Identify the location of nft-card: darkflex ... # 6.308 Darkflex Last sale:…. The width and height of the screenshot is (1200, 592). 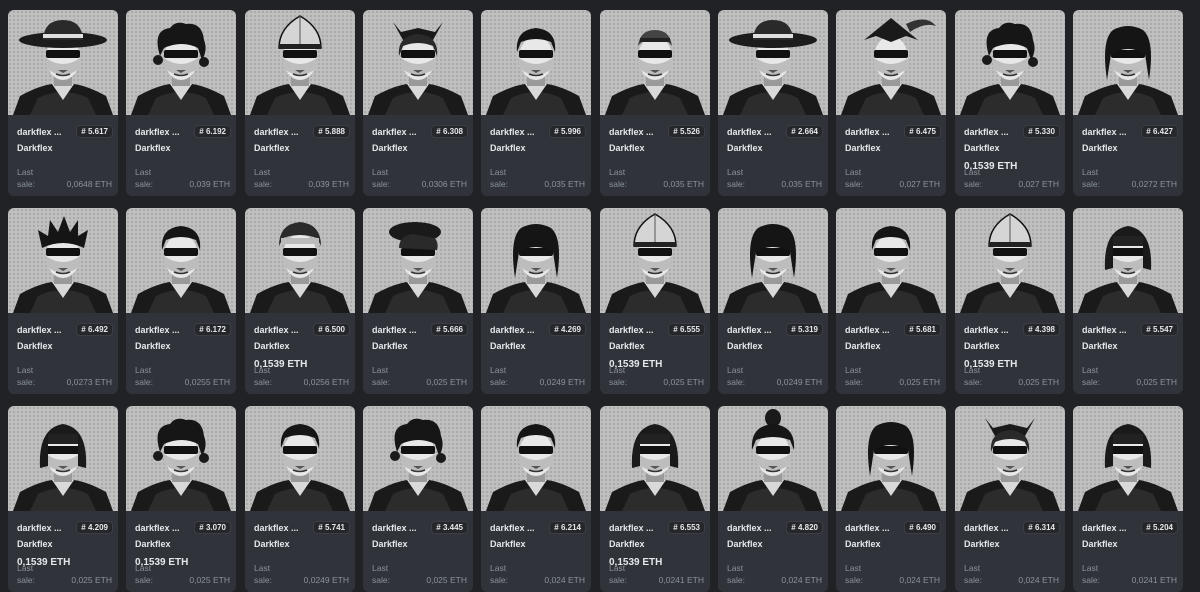
(418, 103).